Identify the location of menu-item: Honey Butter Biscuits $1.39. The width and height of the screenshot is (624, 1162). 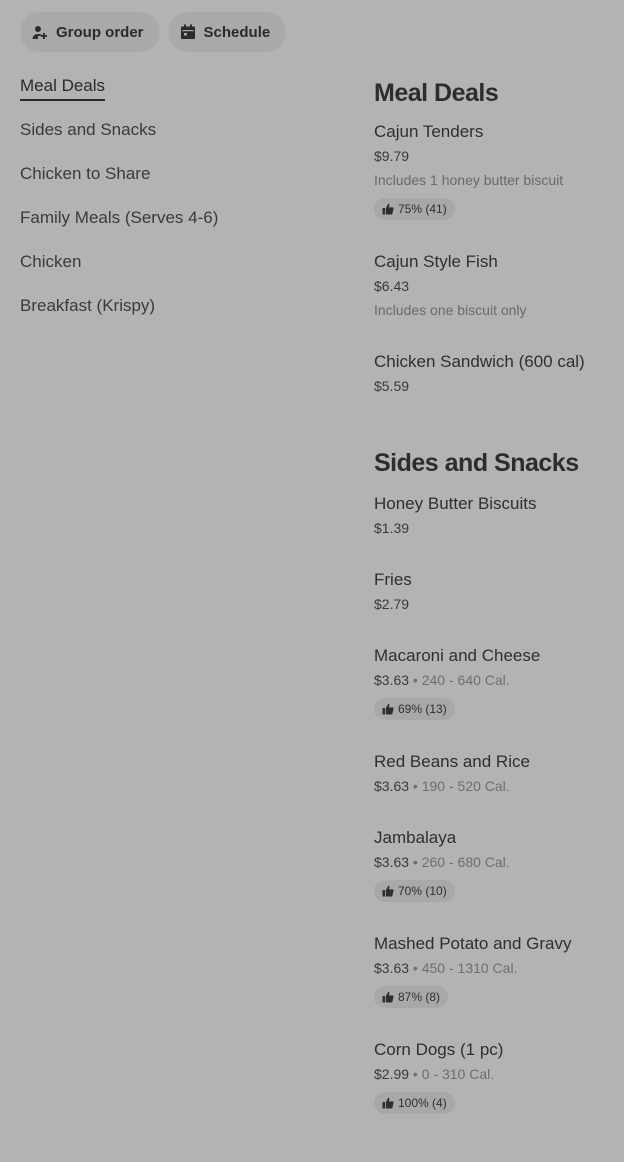
(494, 515).